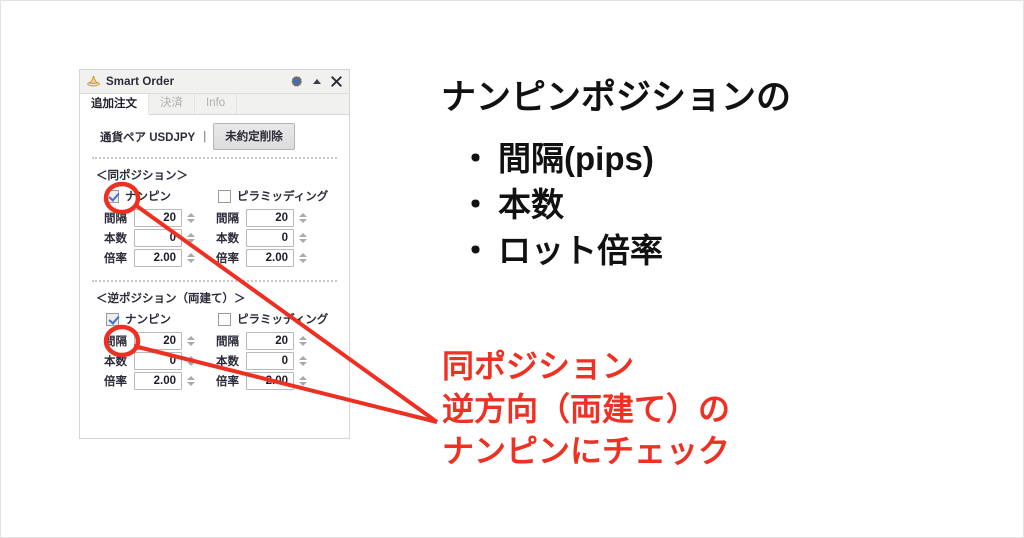 Image resolution: width=1024 pixels, height=538 pixels. Describe the element at coordinates (171, 299) in the screenshot. I see `section-title-reverse-position: ＜逆ポジション（両建て）＞` at that location.